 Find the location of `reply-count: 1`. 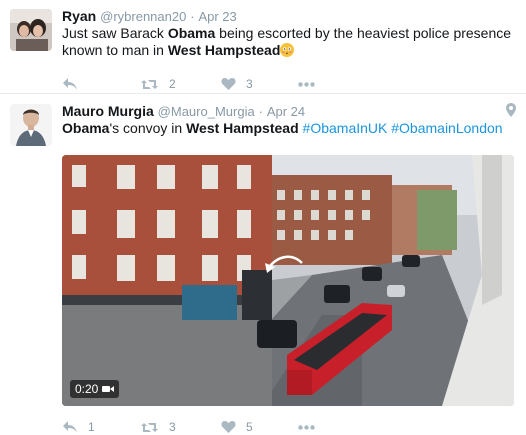

reply-count: 1 is located at coordinates (91, 427).